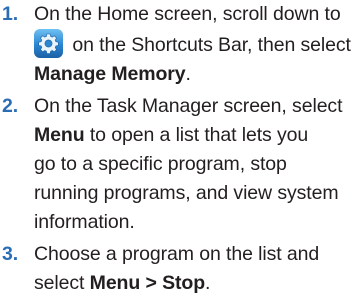 The width and height of the screenshot is (363, 298). Describe the element at coordinates (59, 135) in the screenshot. I see `menu-label: Menu` at that location.